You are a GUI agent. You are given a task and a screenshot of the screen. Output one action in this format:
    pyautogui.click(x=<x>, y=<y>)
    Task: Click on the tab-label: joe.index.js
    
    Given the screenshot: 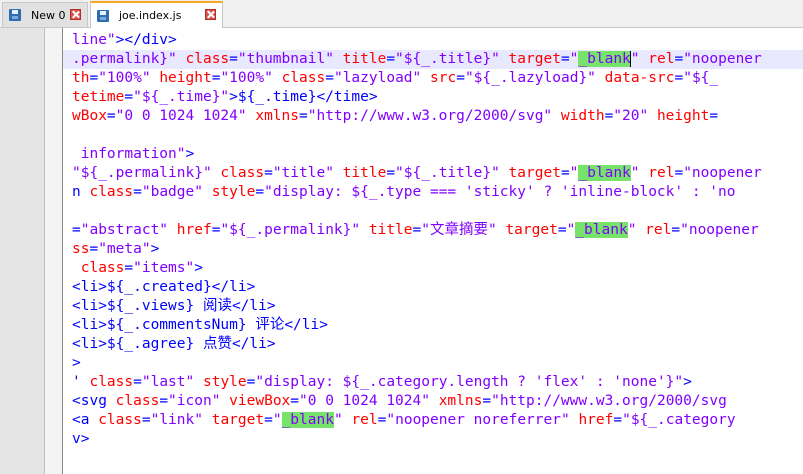 What is the action you would take?
    pyautogui.click(x=150, y=15)
    